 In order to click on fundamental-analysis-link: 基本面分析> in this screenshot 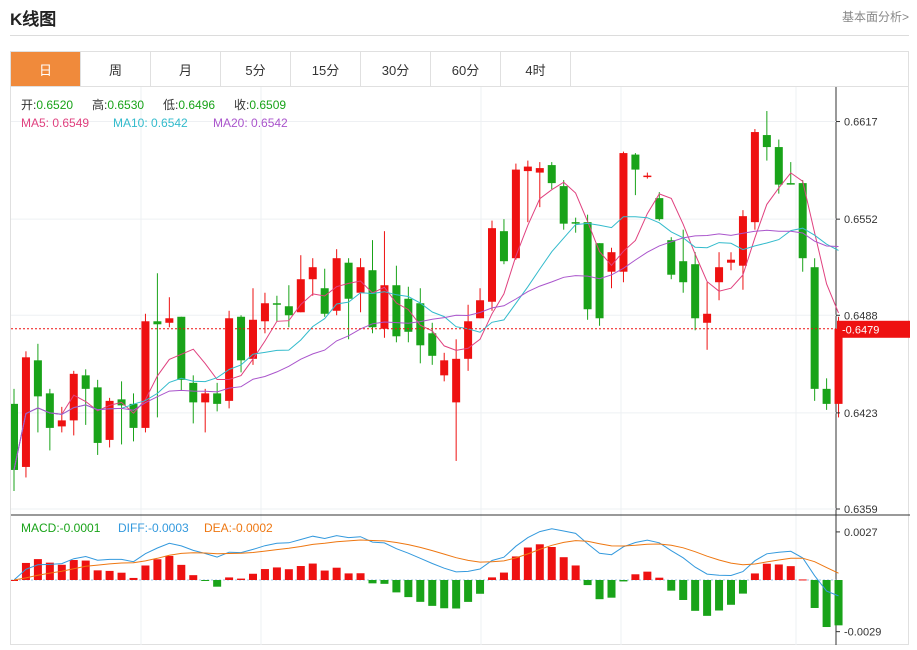, I will do `click(875, 16)`.